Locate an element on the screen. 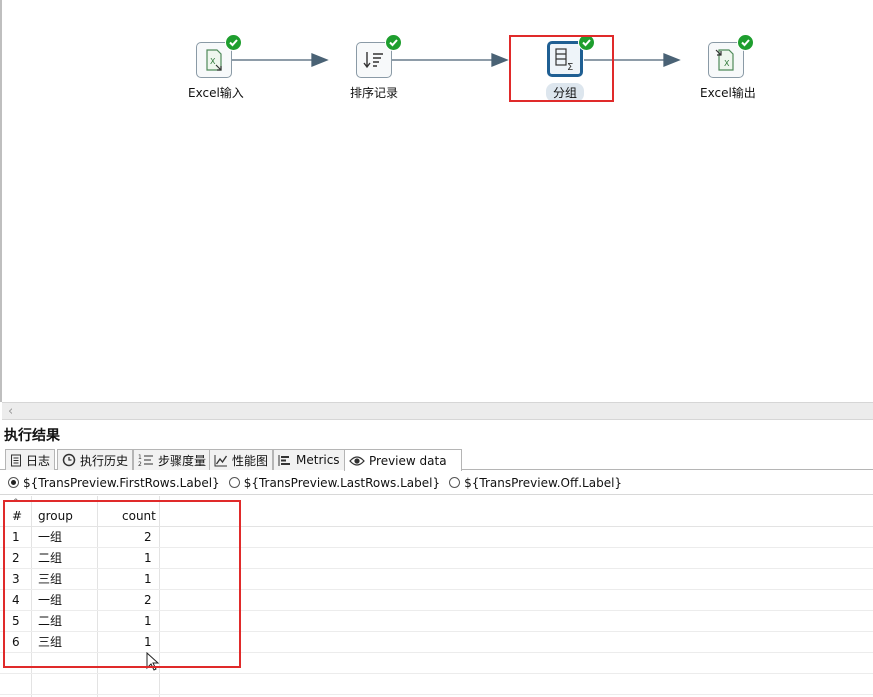 The height and width of the screenshot is (697, 873). tab-label: 执行历史 is located at coordinates (104, 460).